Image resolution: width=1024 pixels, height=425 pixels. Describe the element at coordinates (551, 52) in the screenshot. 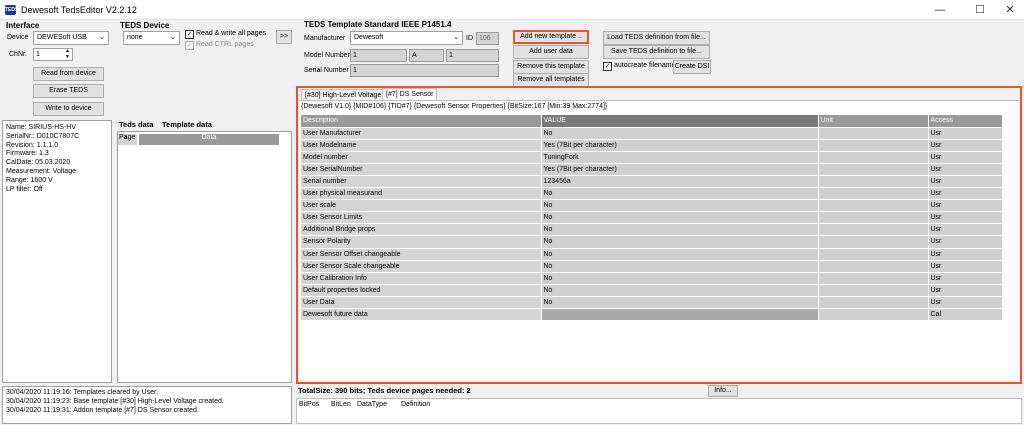

I see `add-user-data-button: Add user data` at that location.